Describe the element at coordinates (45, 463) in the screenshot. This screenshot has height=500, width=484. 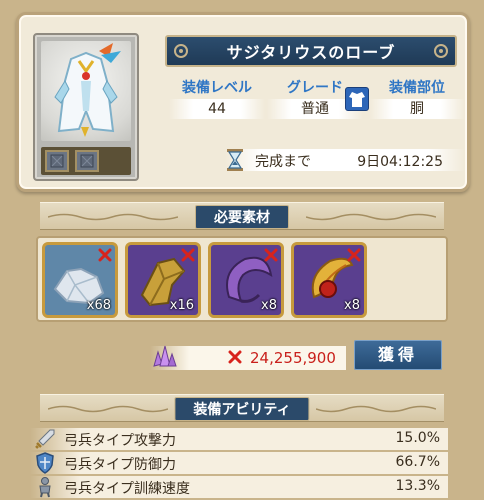
I see `shield-icon` at that location.